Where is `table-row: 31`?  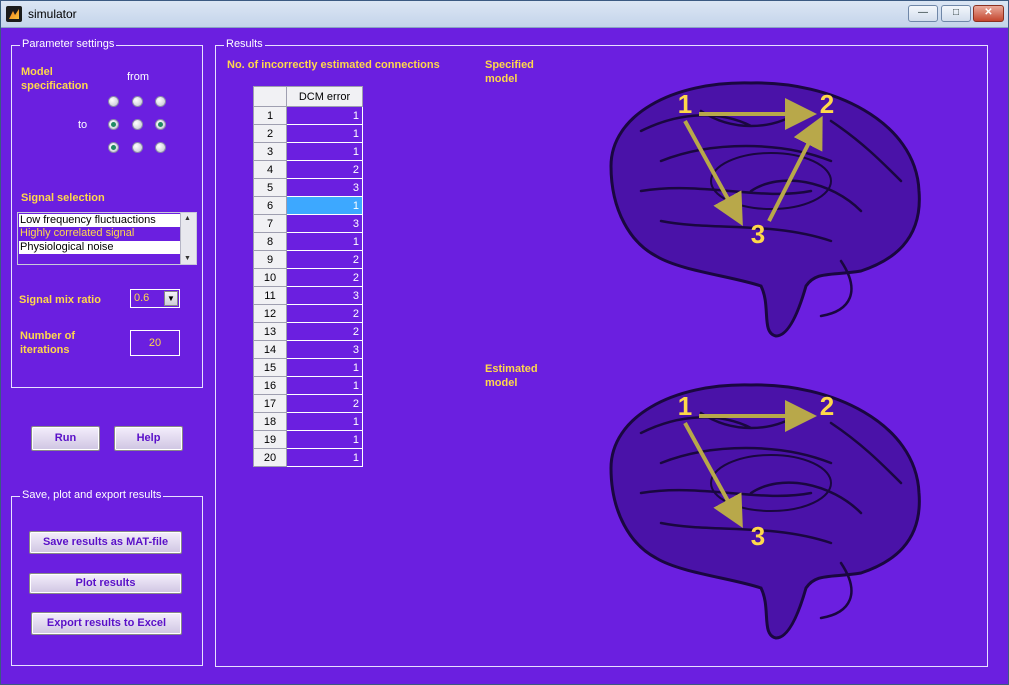
table-row: 31 is located at coordinates (308, 151).